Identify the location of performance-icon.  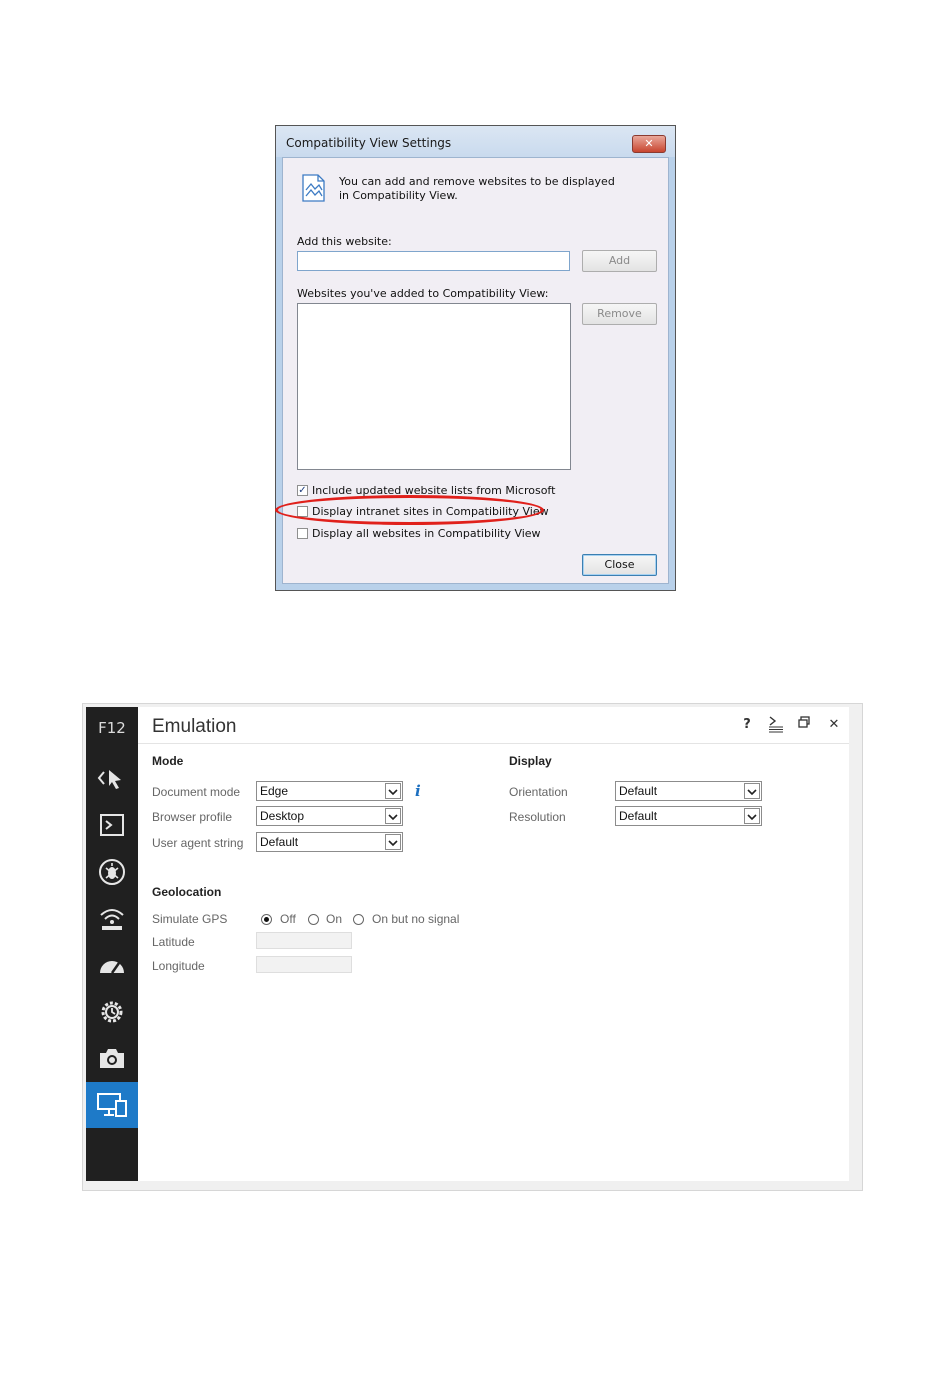
(112, 967).